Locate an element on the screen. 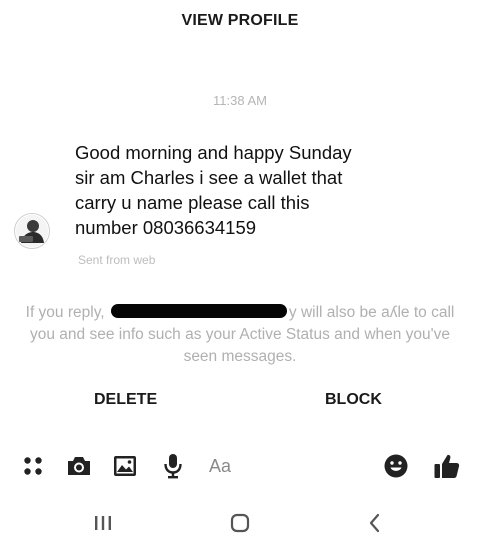 This screenshot has height=553, width=480. message-input: Aa is located at coordinates (220, 466).